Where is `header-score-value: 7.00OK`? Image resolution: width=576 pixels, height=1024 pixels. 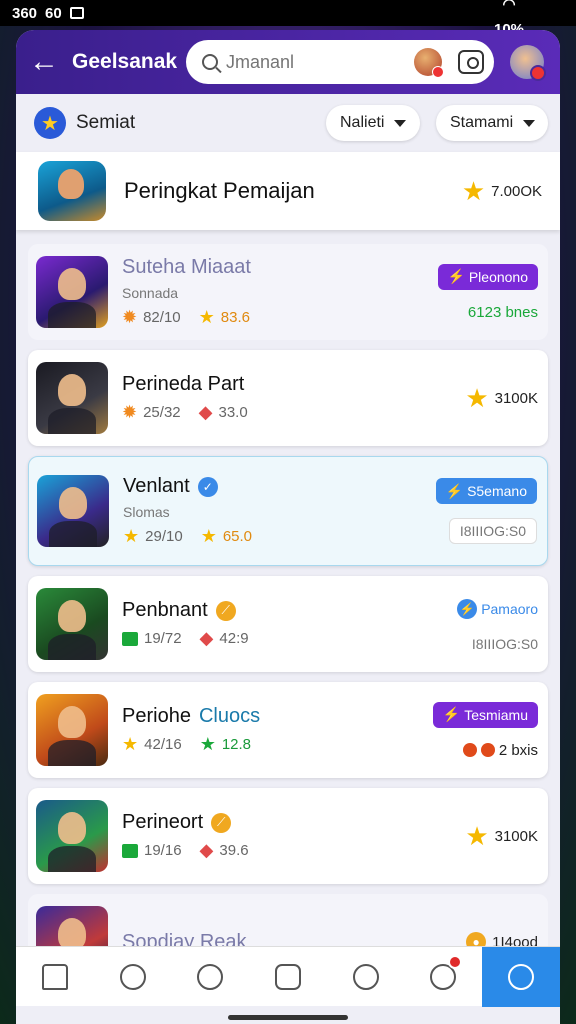 header-score-value: 7.00OK is located at coordinates (516, 191).